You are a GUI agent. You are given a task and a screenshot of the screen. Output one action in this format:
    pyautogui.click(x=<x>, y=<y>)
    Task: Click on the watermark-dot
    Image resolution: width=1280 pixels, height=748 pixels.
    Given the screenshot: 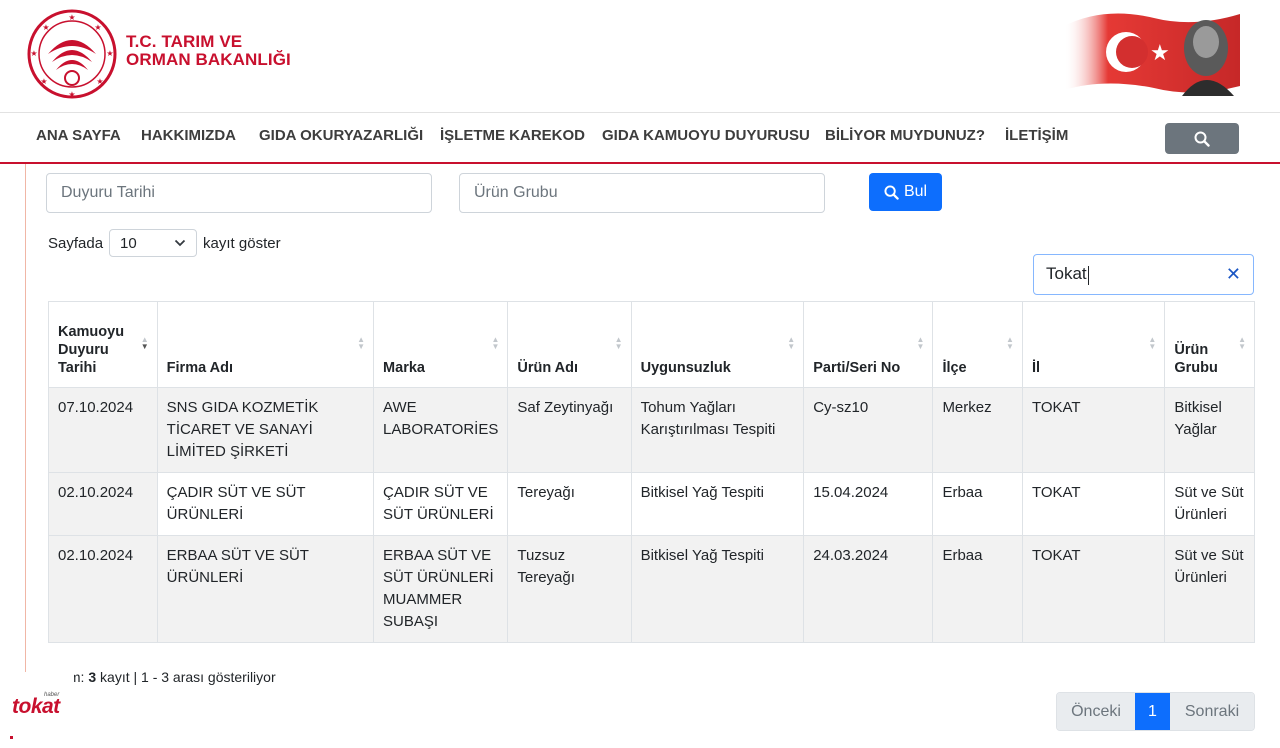 What is the action you would take?
    pyautogui.click(x=11, y=737)
    